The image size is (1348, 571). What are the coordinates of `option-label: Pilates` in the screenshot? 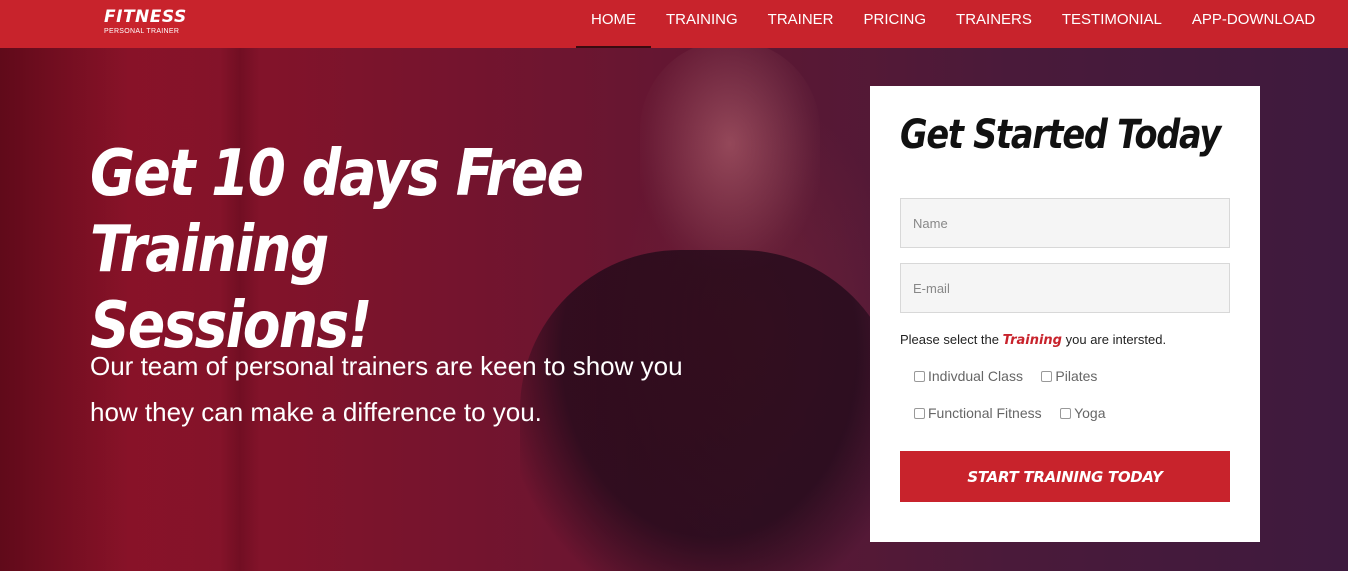 It's located at (1076, 376).